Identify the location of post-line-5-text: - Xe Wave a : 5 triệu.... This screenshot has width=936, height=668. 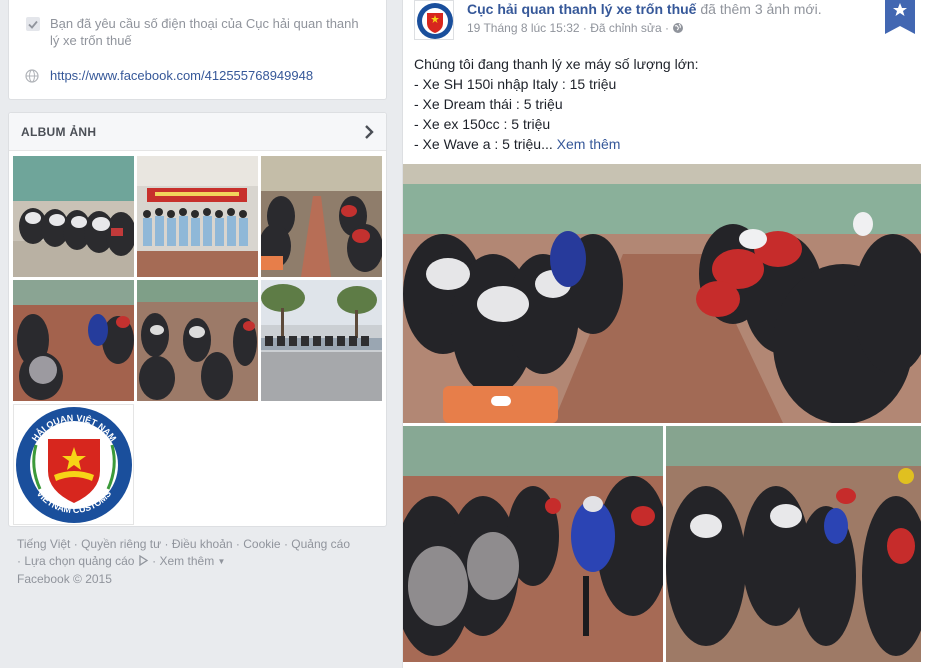
(483, 144).